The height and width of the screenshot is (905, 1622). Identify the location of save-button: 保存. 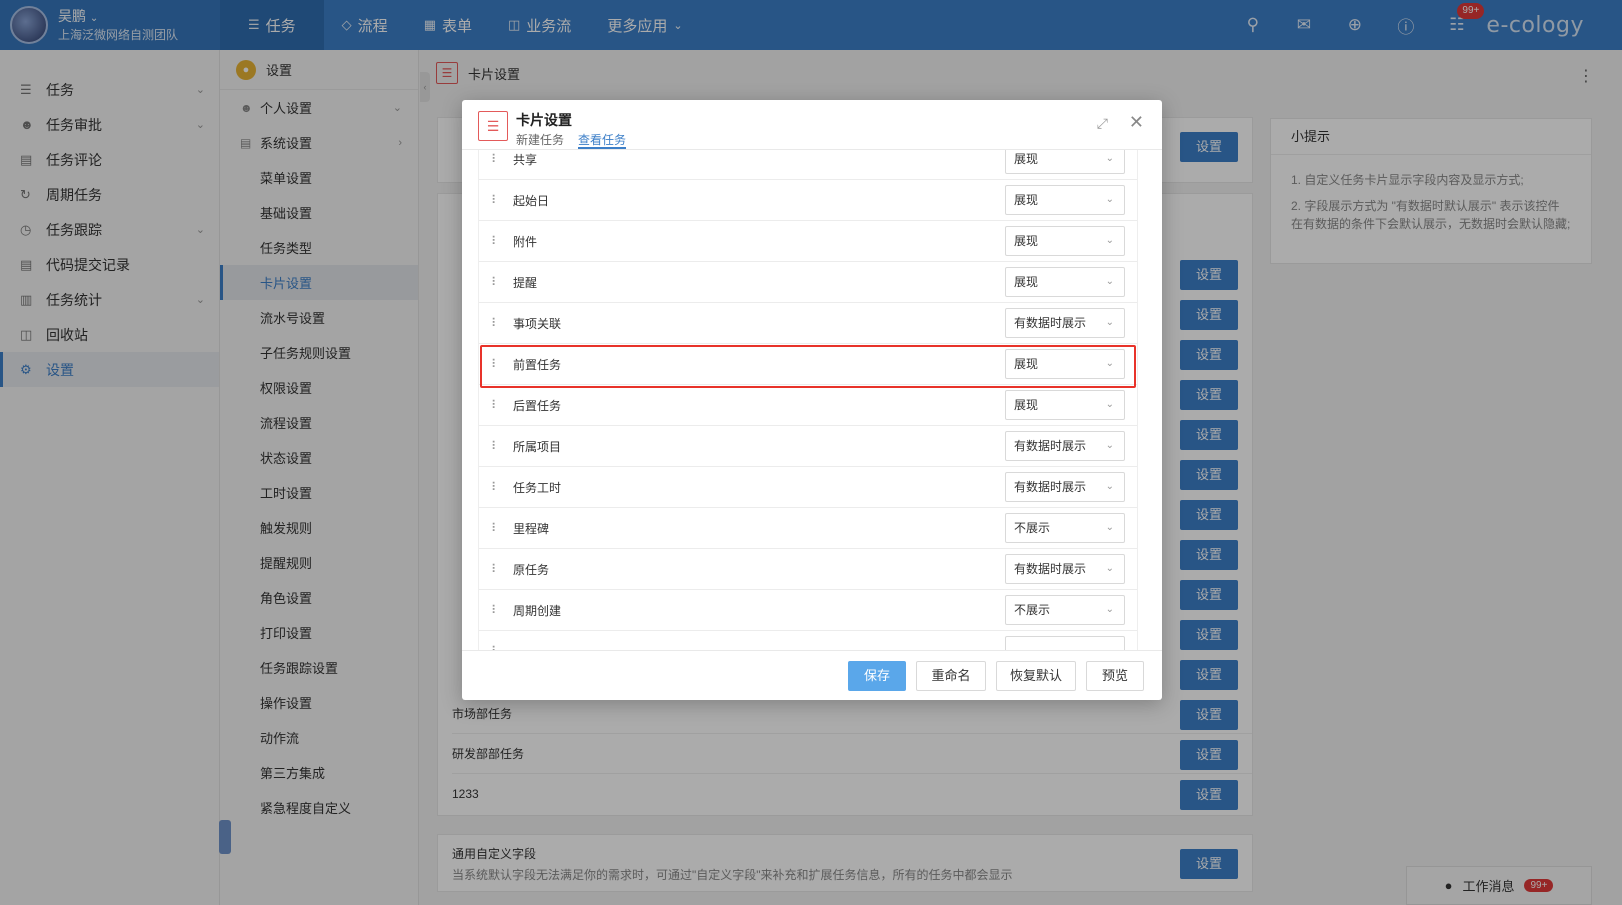
(877, 676).